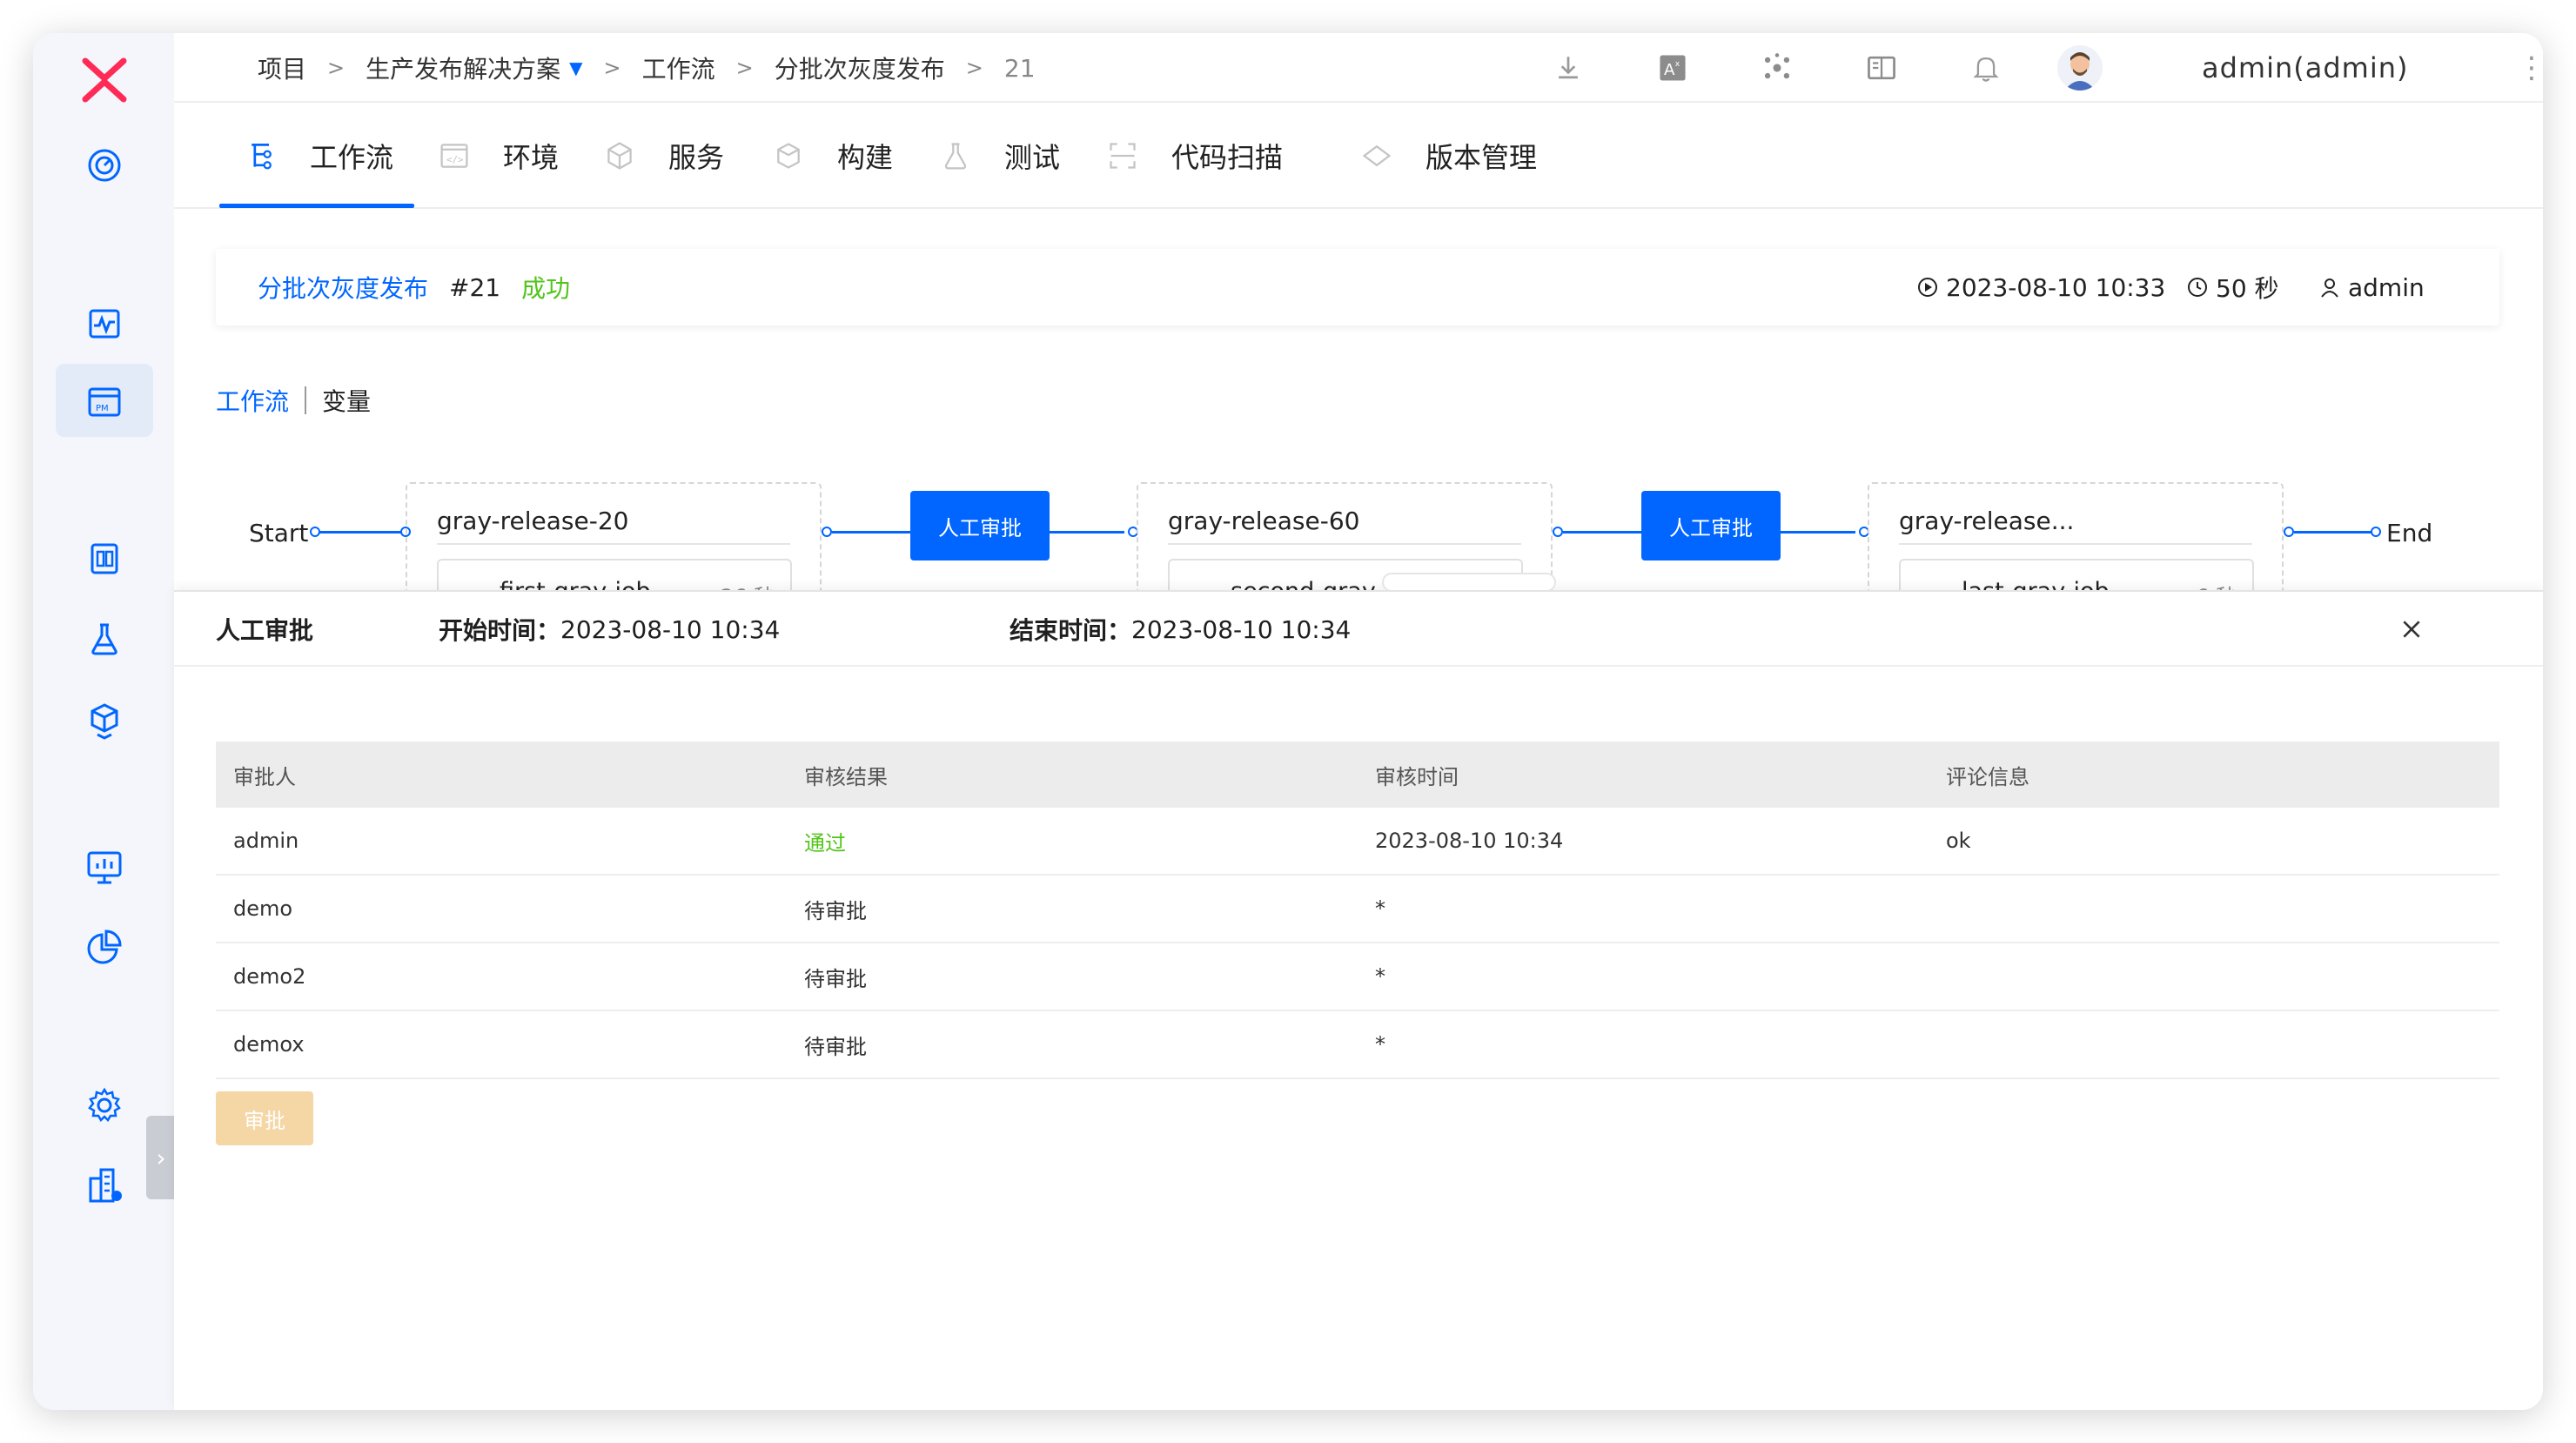  Describe the element at coordinates (679, 68) in the screenshot. I see `breadcrumb-workflow: 工作流` at that location.